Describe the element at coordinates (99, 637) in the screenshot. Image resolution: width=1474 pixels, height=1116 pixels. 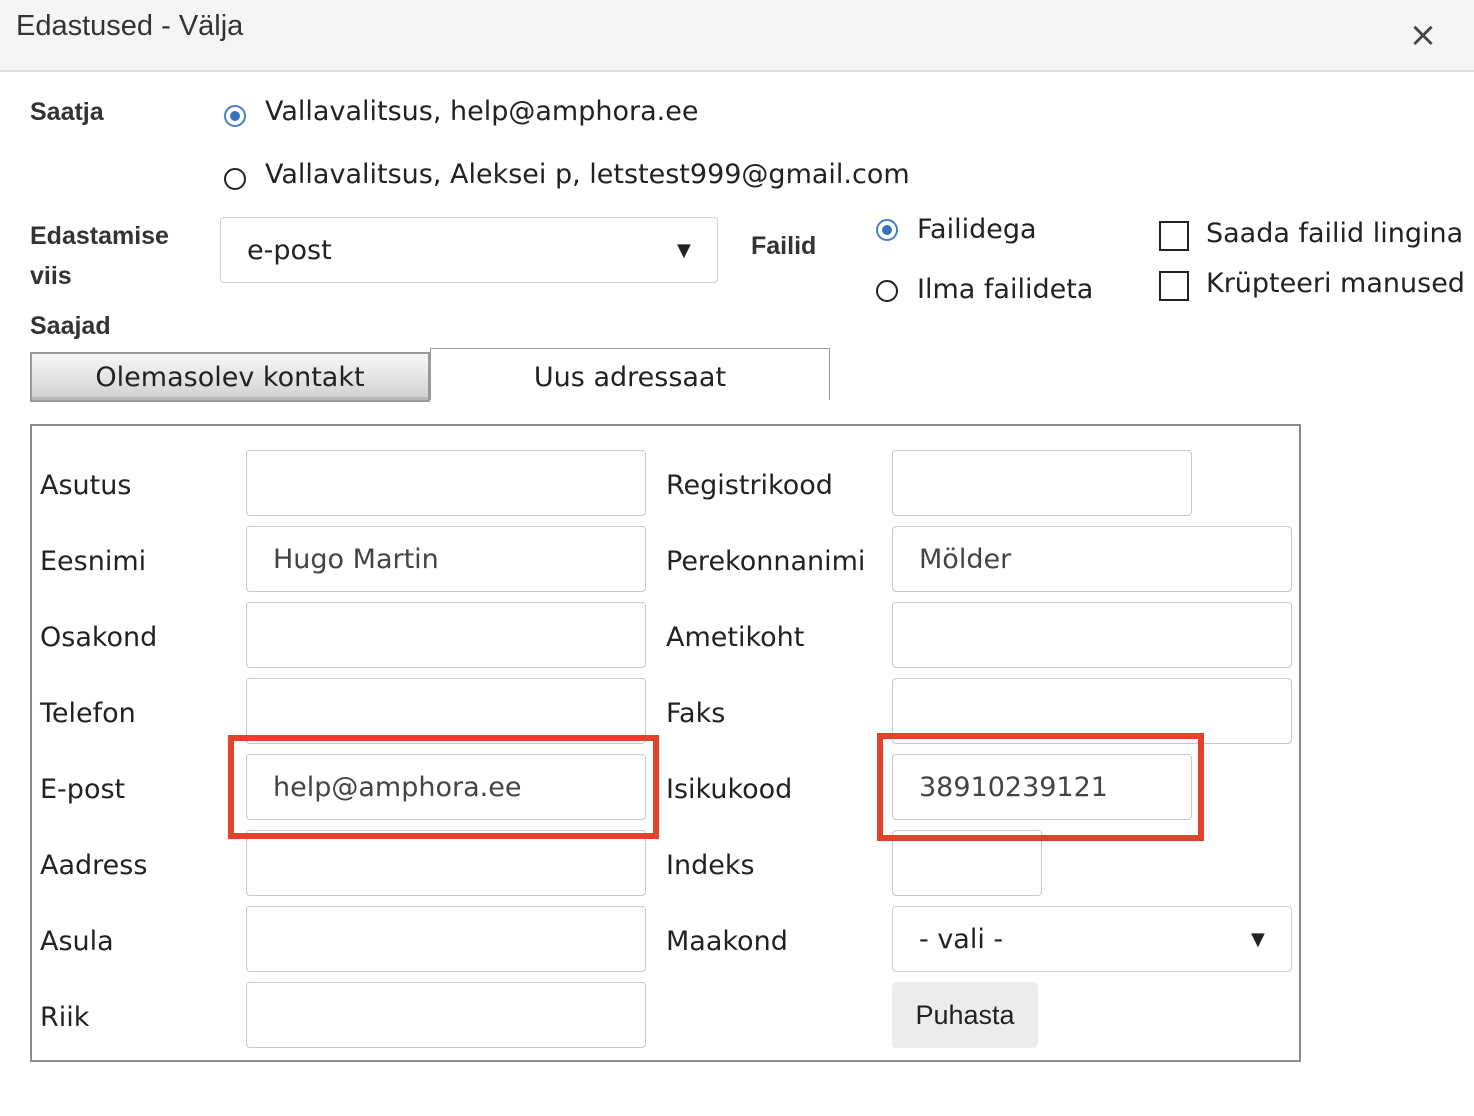
I see `osakond-label: Osakond` at that location.